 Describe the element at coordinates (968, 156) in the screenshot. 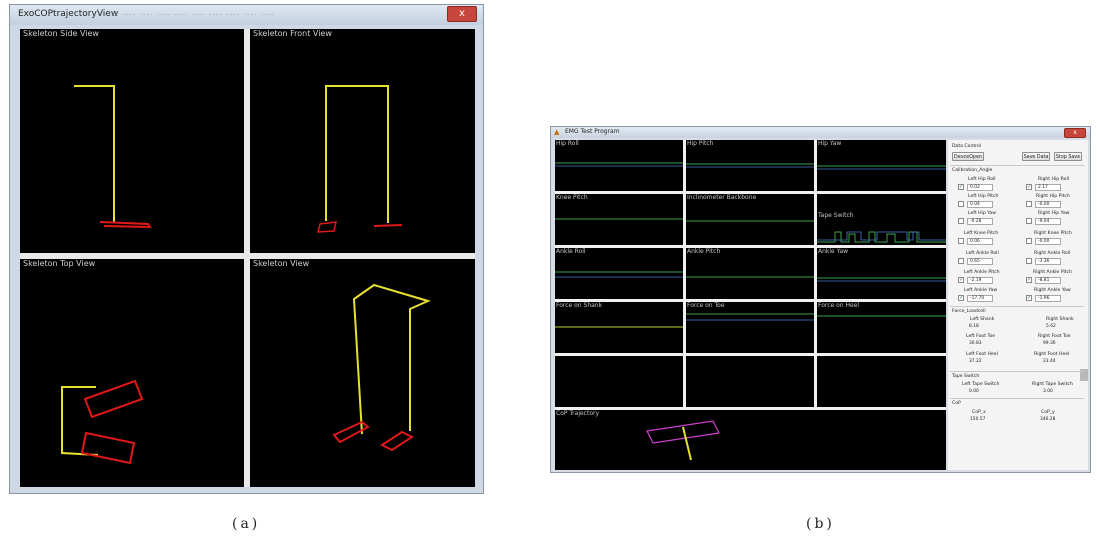

I see `device-open-button: DevceOpen` at that location.